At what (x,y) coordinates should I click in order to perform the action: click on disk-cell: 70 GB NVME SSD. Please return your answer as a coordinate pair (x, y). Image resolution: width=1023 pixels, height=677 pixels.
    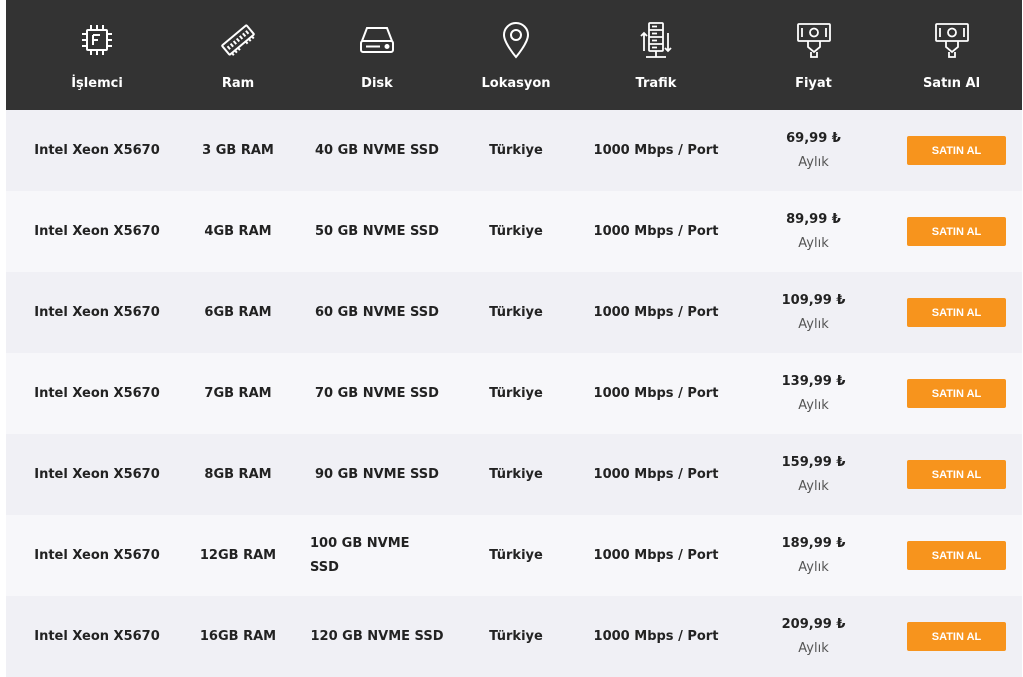
    Looking at the image, I should click on (377, 393).